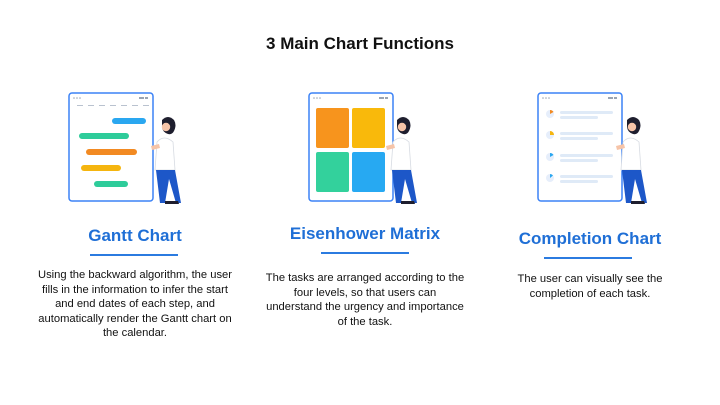  What do you see at coordinates (590, 238) in the screenshot?
I see `feature-heading: Completion Chart` at bounding box center [590, 238].